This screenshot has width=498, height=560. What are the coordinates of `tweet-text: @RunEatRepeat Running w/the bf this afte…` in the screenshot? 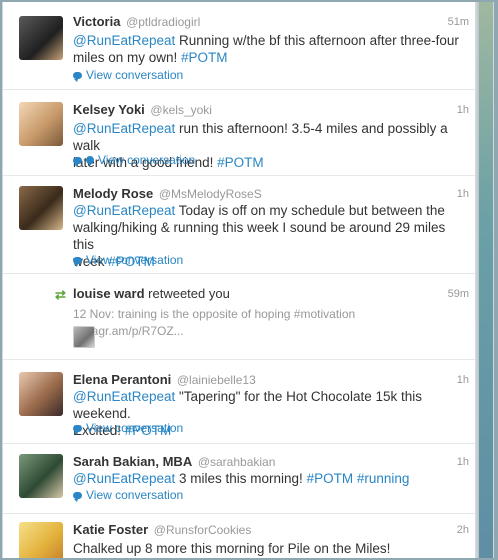 It's located at (271, 49).